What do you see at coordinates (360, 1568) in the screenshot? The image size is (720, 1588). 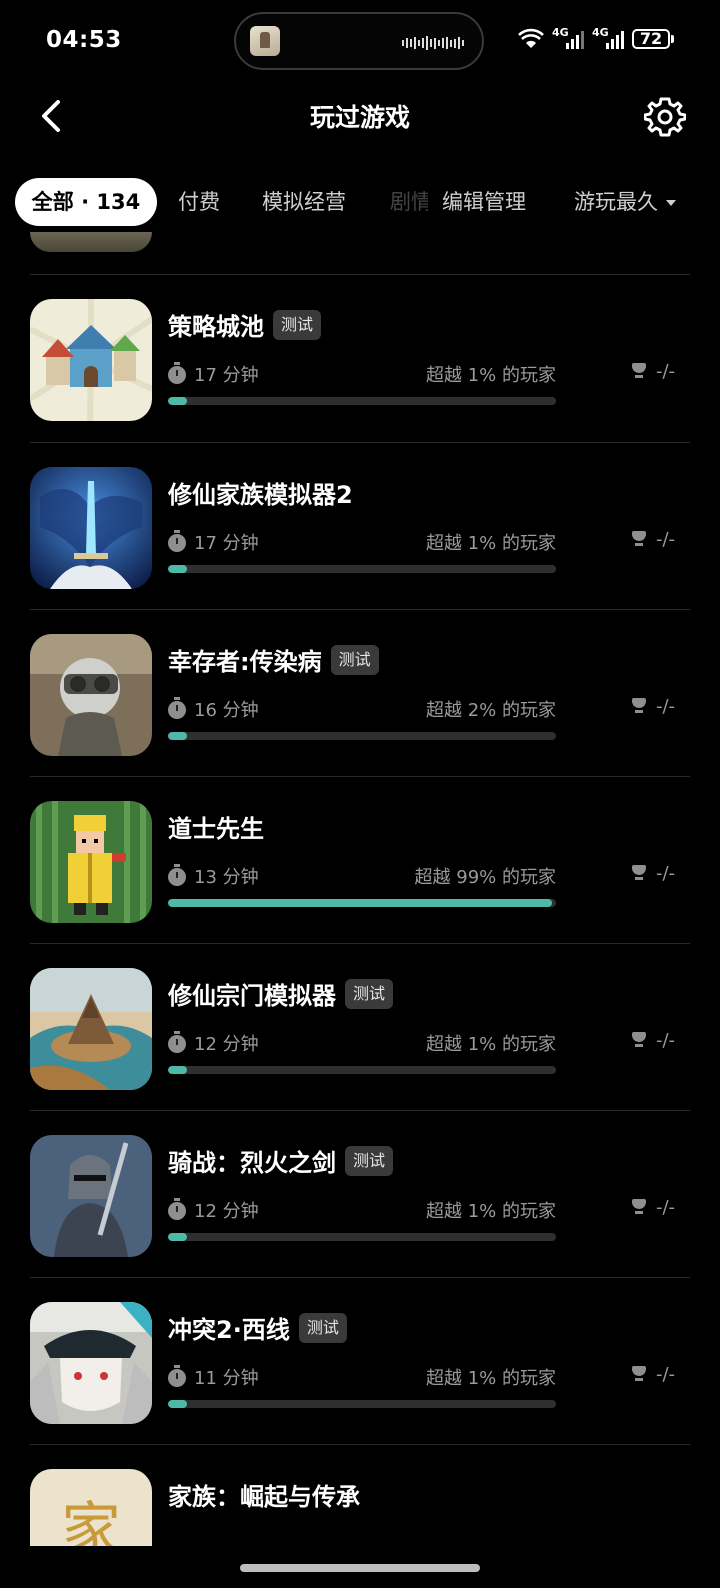 I see `home-indicator` at bounding box center [360, 1568].